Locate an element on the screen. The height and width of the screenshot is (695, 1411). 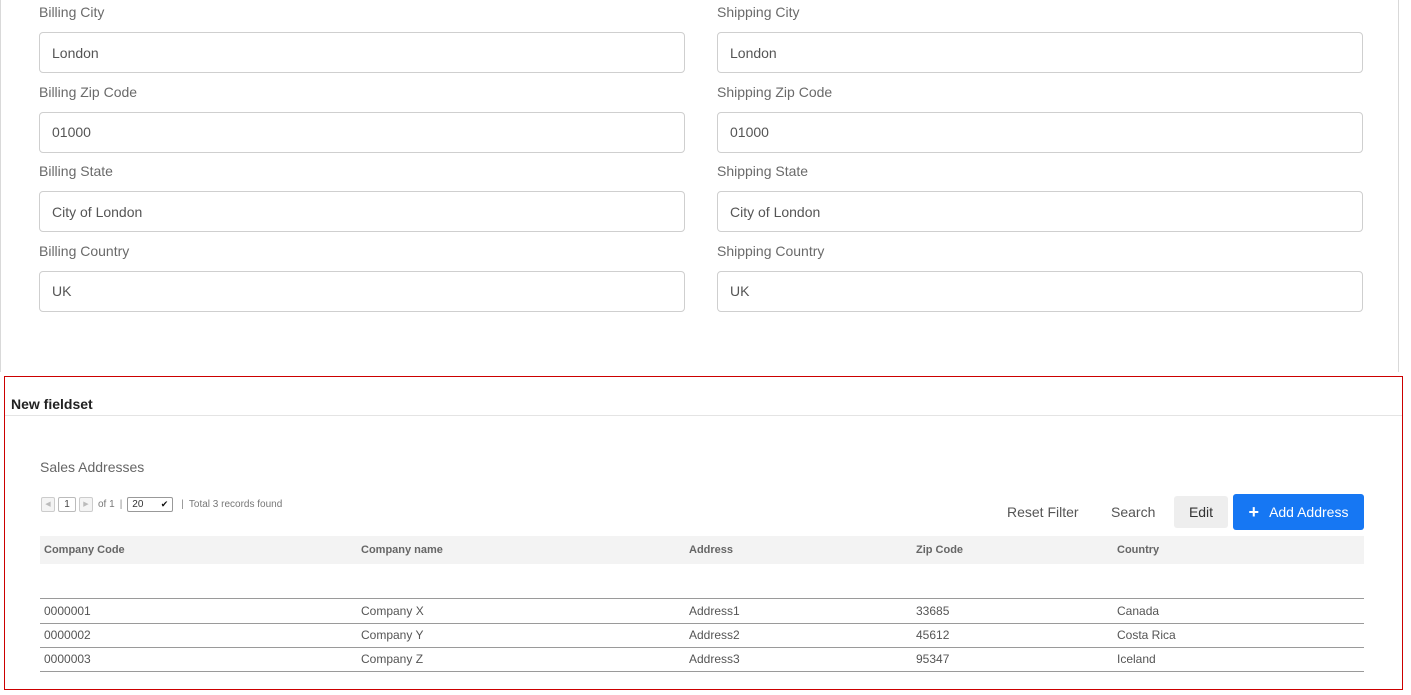
table-row: 0000001 Company X Address1 33685 Canada is located at coordinates (702, 610).